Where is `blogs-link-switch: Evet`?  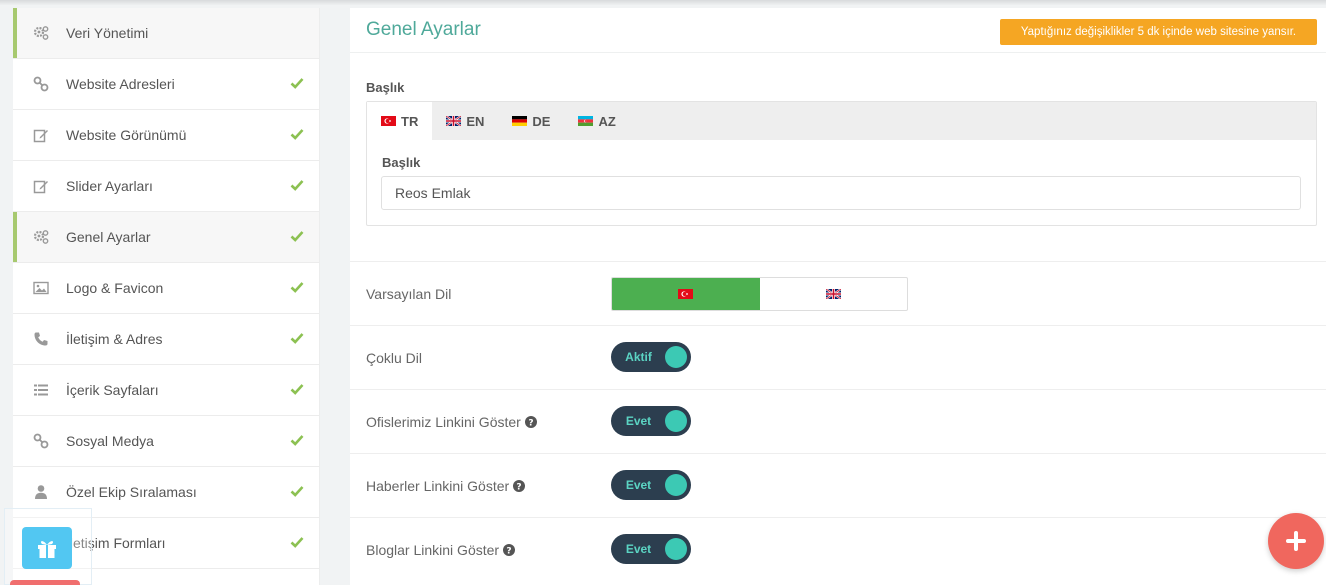
blogs-link-switch: Evet is located at coordinates (651, 549).